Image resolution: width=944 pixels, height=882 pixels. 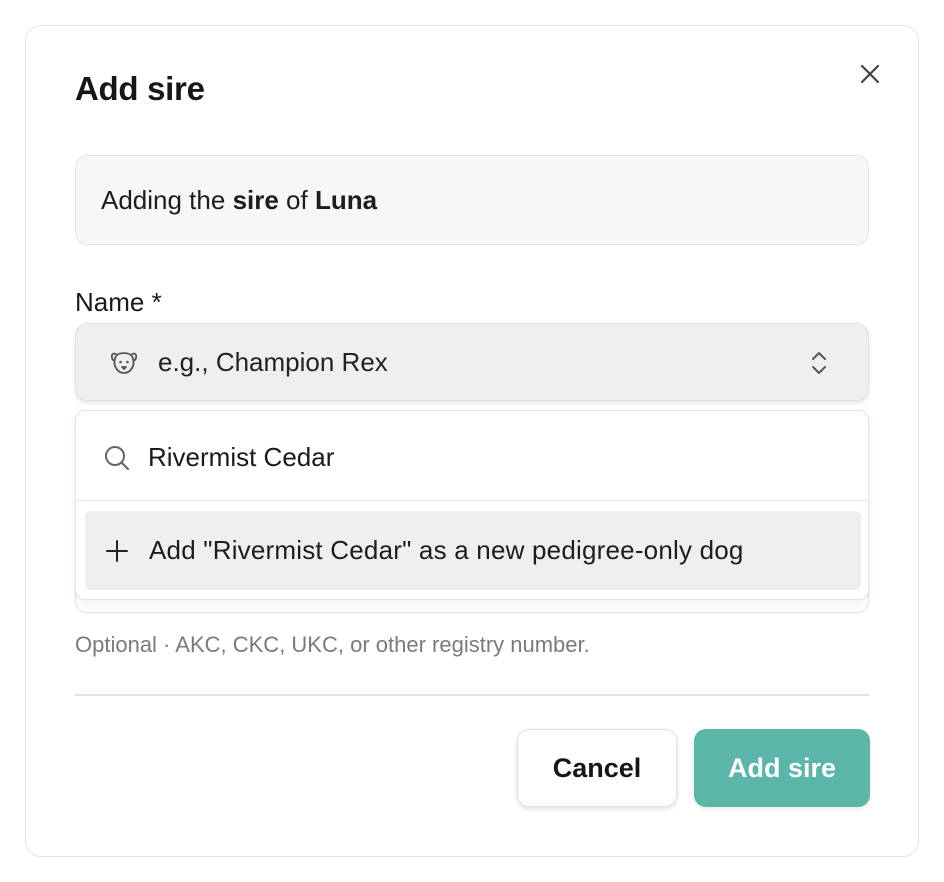 What do you see at coordinates (117, 551) in the screenshot?
I see `plus-icon` at bounding box center [117, 551].